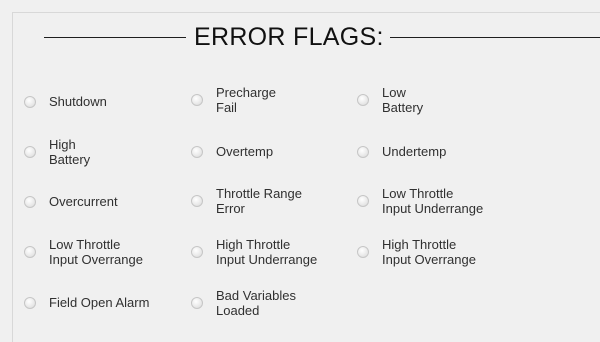 The image size is (600, 342). I want to click on flag-high-throttle-input-overrange: High Throttle Input Overrange, so click(416, 252).